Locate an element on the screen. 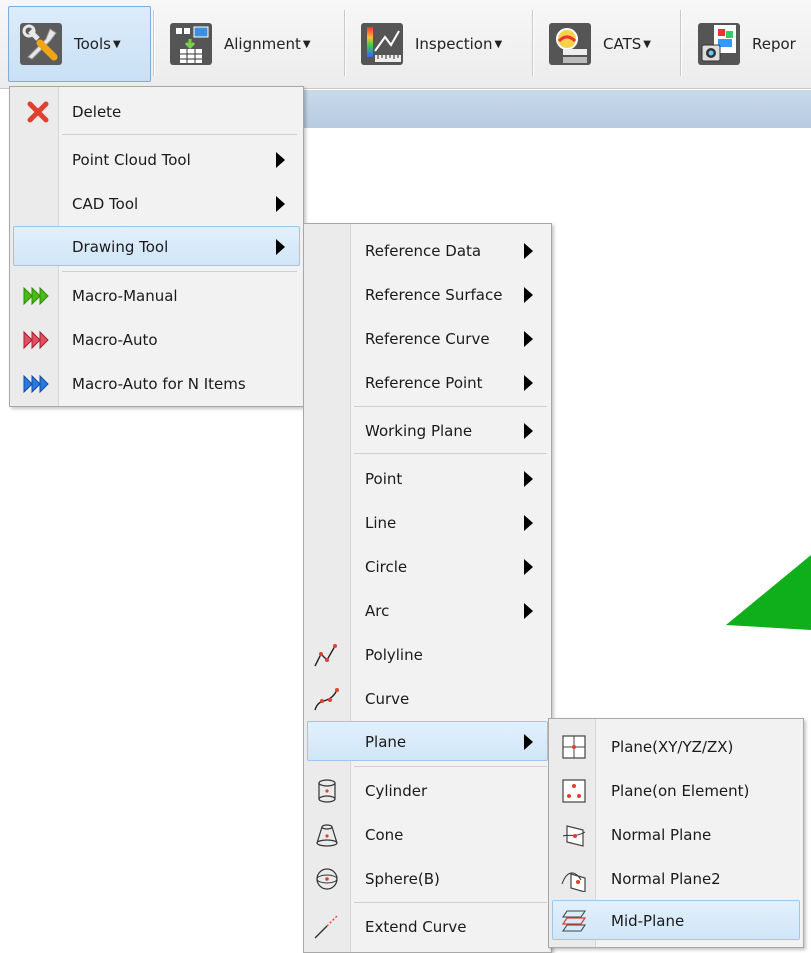 Image resolution: width=811 pixels, height=953 pixels. alignment-label: Alignment is located at coordinates (262, 44).